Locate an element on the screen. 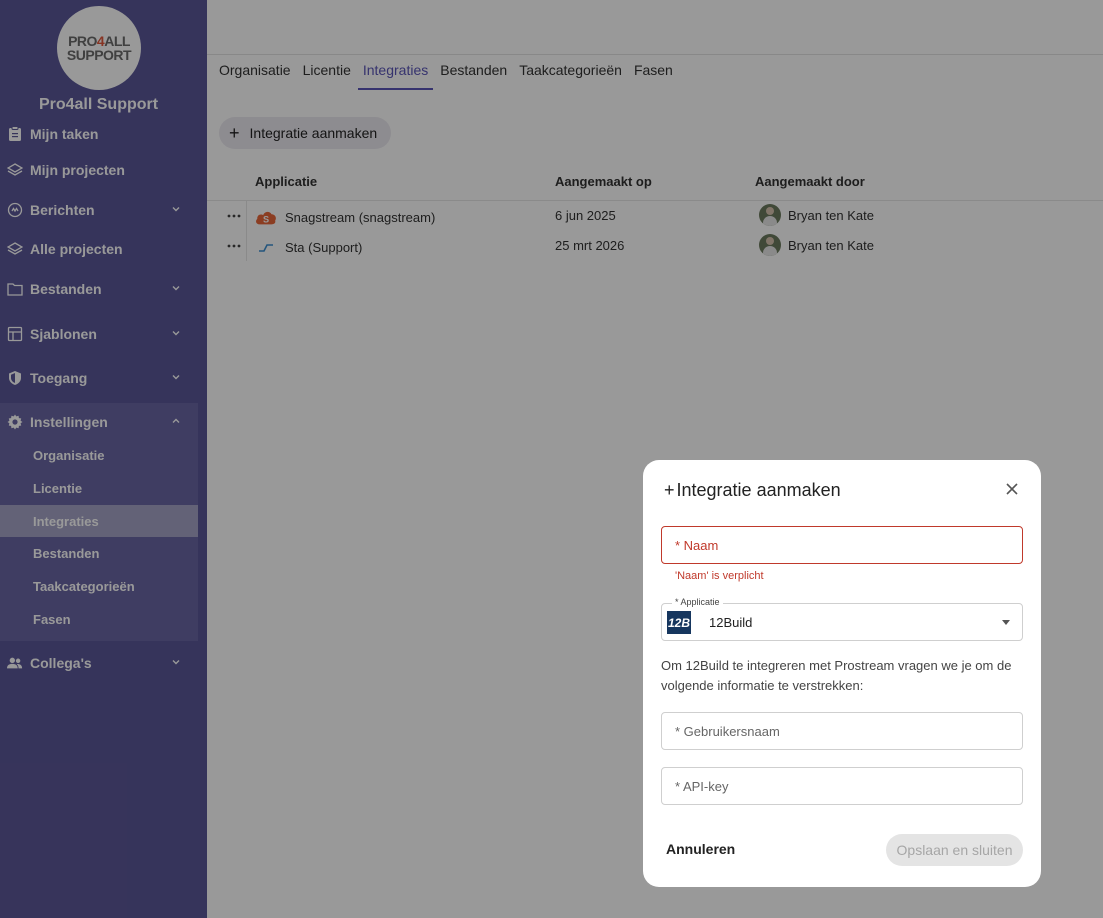 This screenshot has width=1103, height=918. name-input is located at coordinates (842, 545).